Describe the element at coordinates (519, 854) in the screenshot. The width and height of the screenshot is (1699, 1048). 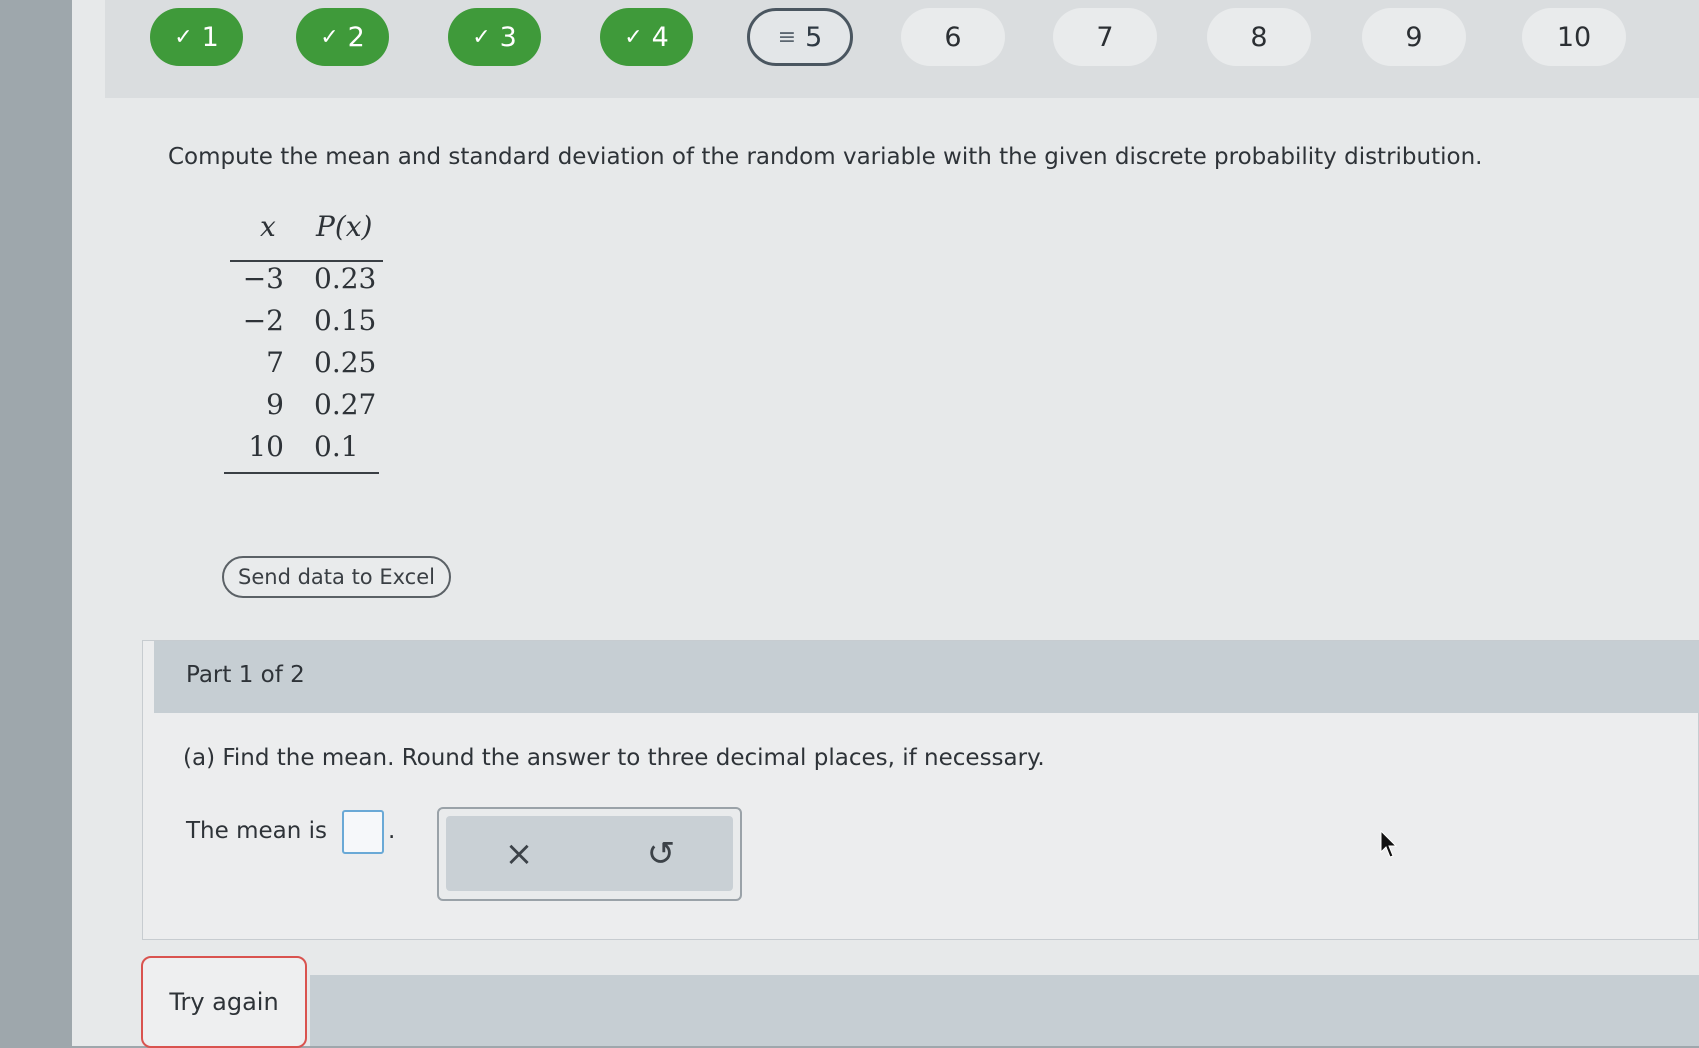
I see `clear-icon: ×` at that location.